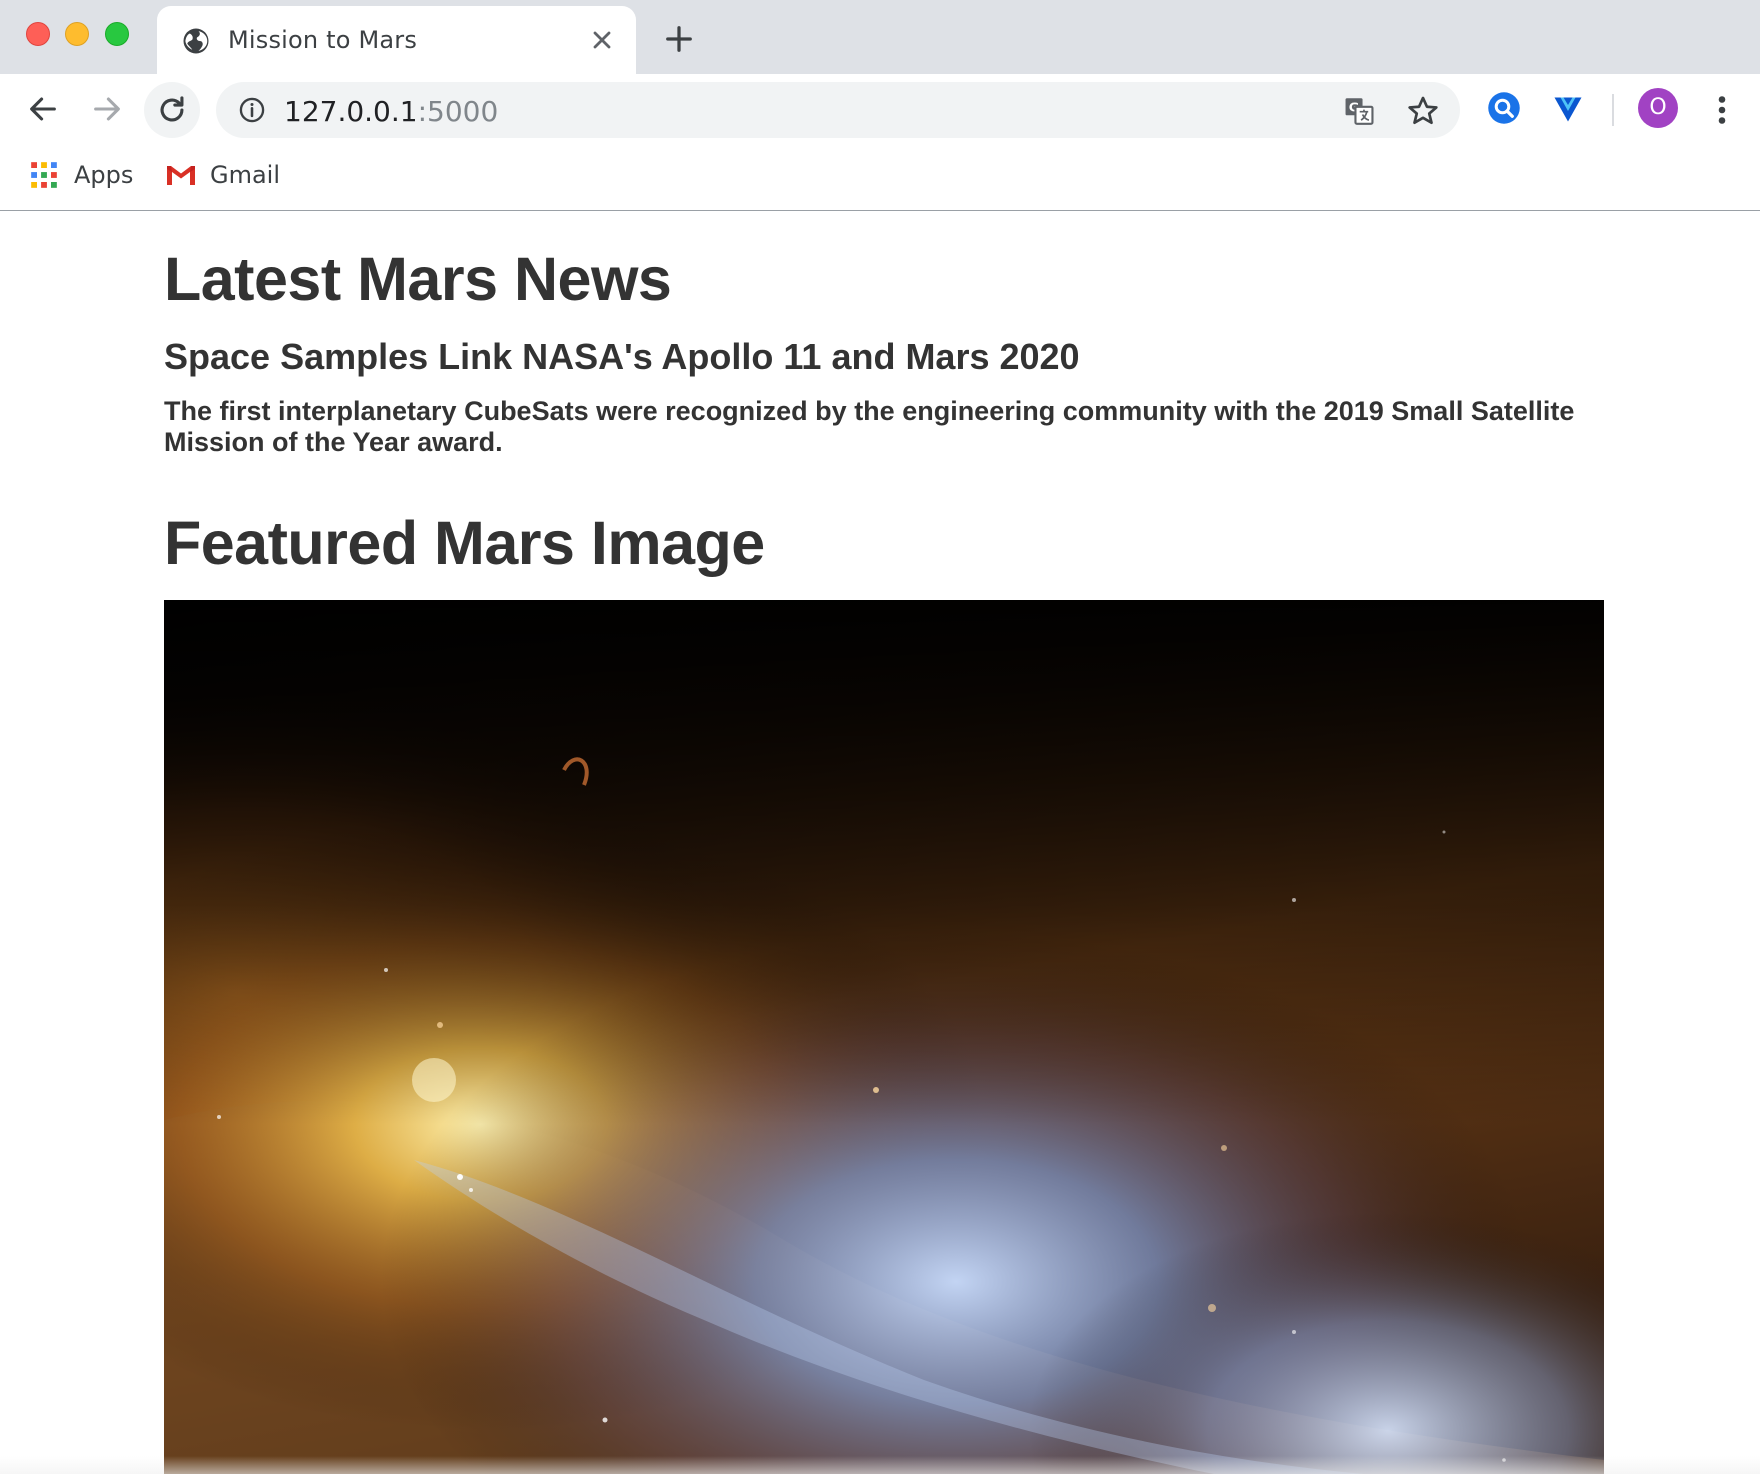 This screenshot has height=1474, width=1760. Describe the element at coordinates (1423, 111) in the screenshot. I see `bookmark-star-icon` at that location.